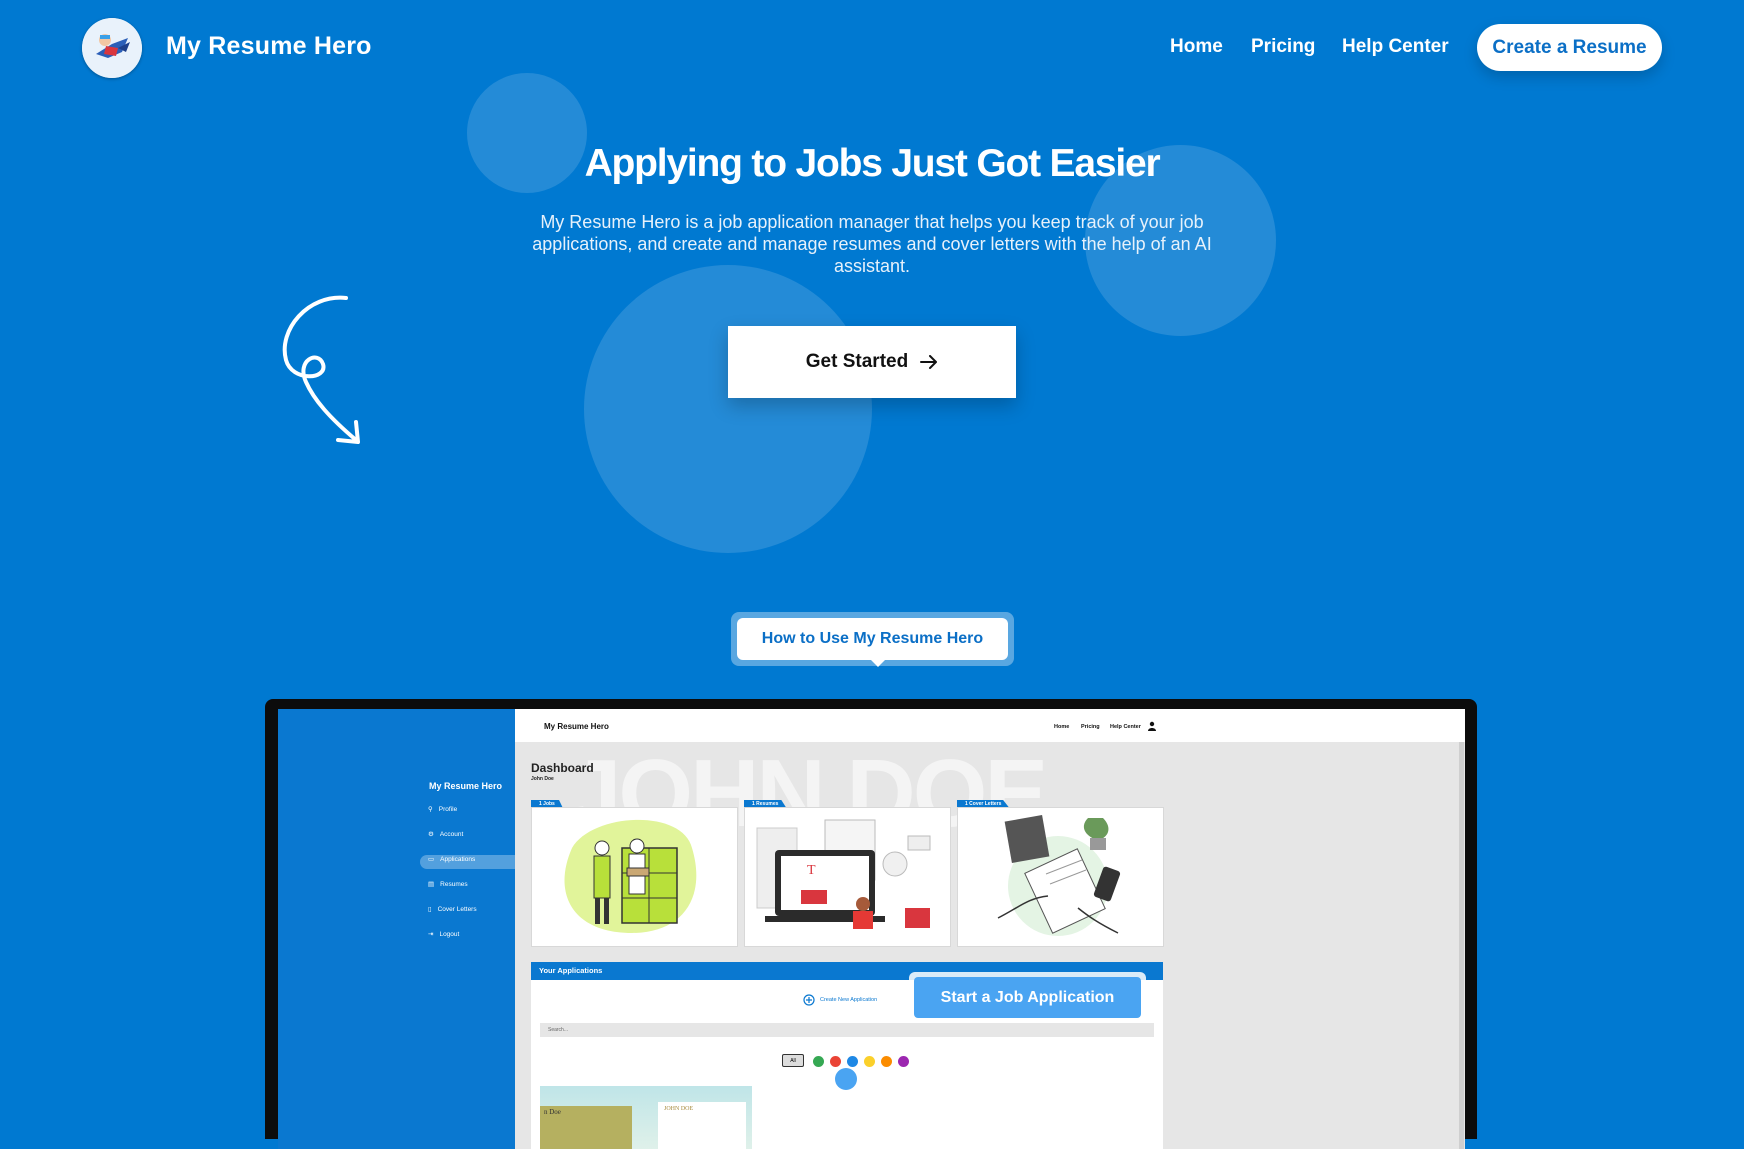  I want to click on preview-topbar: My Resume Hero Home Pricing Help Center, so click(990, 725).